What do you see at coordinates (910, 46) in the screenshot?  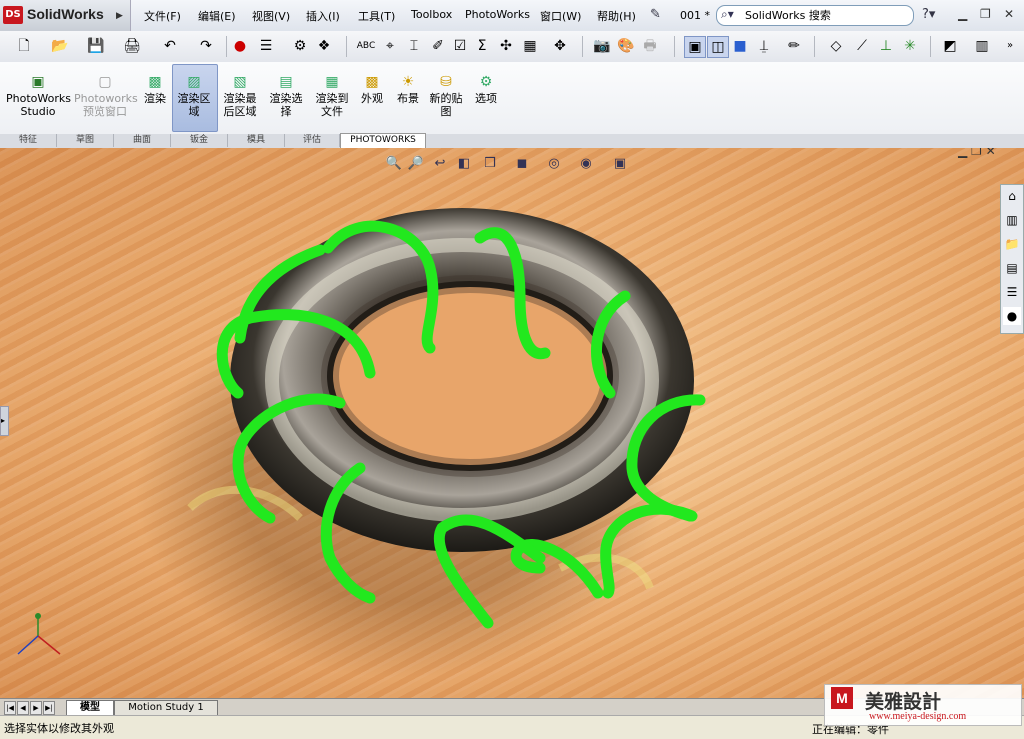 I see `point-icon: ✳` at bounding box center [910, 46].